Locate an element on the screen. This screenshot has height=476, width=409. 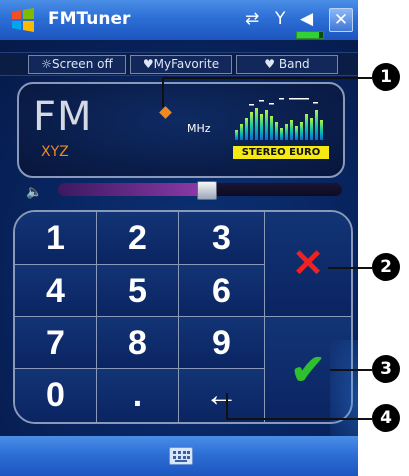
callout-4: 4 is located at coordinates (386, 418).